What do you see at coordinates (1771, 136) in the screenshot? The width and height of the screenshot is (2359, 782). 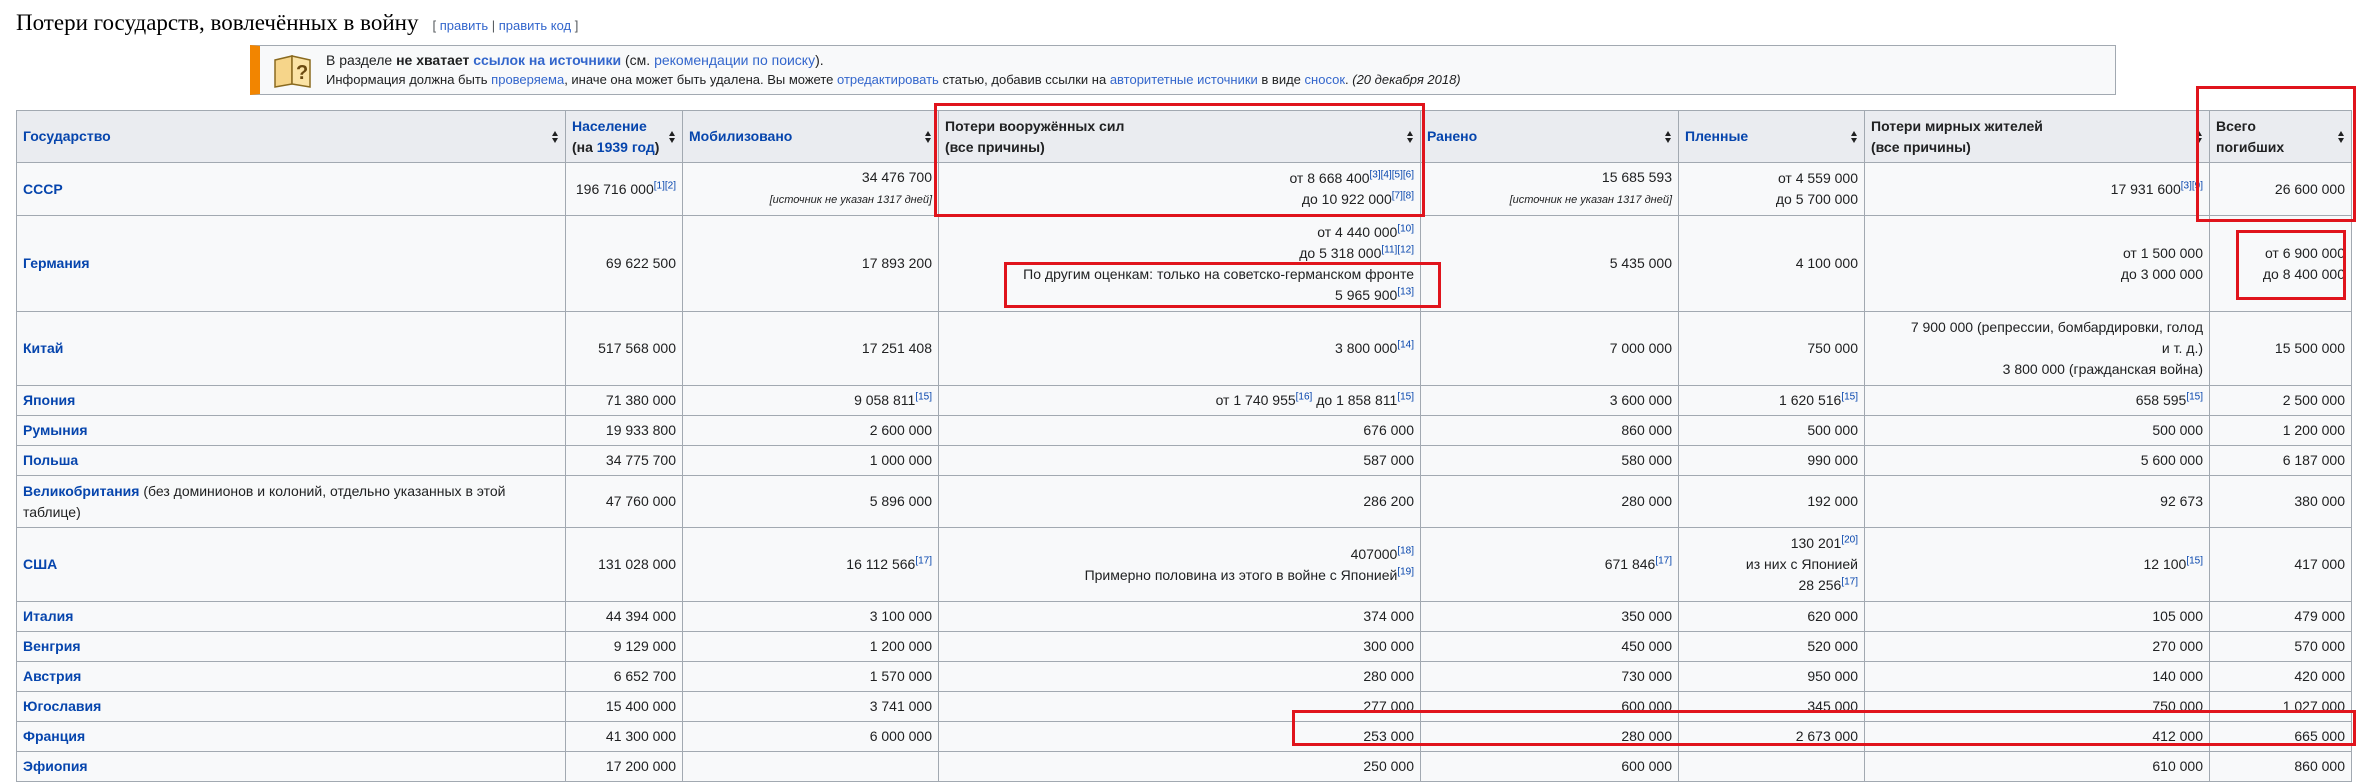 I see `column-header-prisoners: Пленные` at bounding box center [1771, 136].